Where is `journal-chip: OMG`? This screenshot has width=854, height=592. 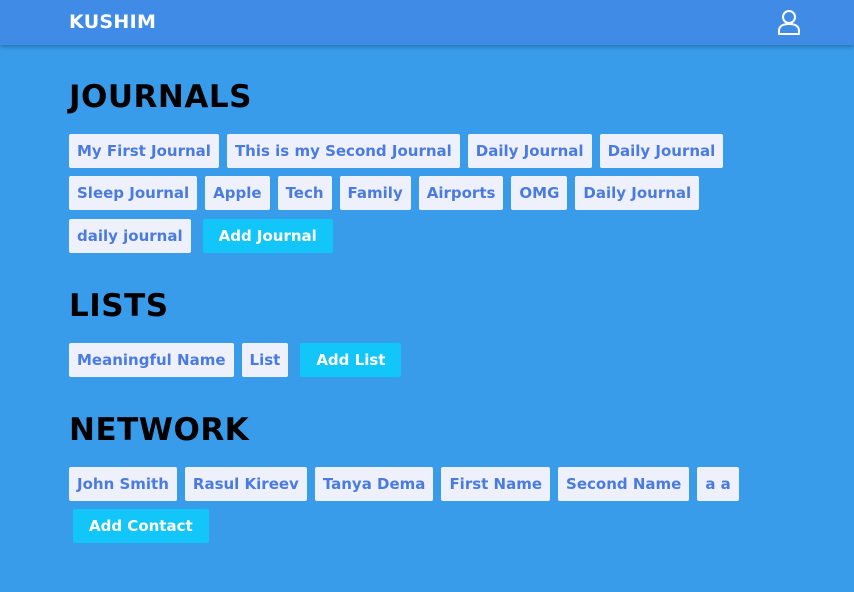
journal-chip: OMG is located at coordinates (539, 193).